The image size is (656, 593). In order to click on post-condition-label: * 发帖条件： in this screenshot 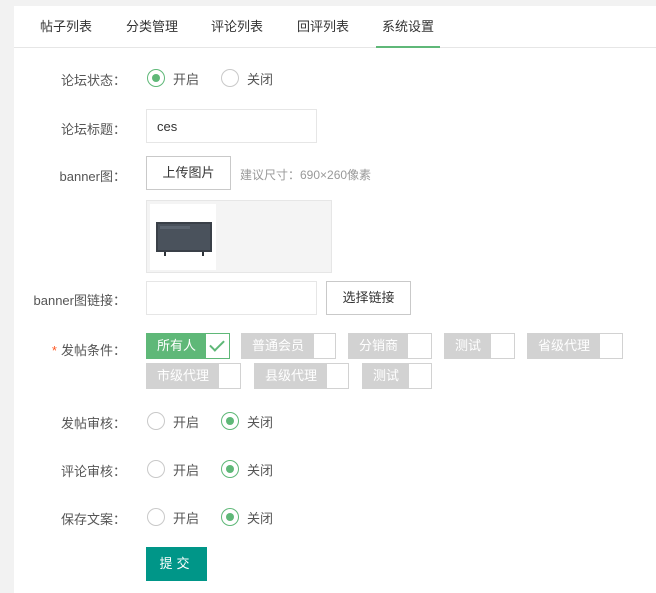, I will do `click(88, 350)`.